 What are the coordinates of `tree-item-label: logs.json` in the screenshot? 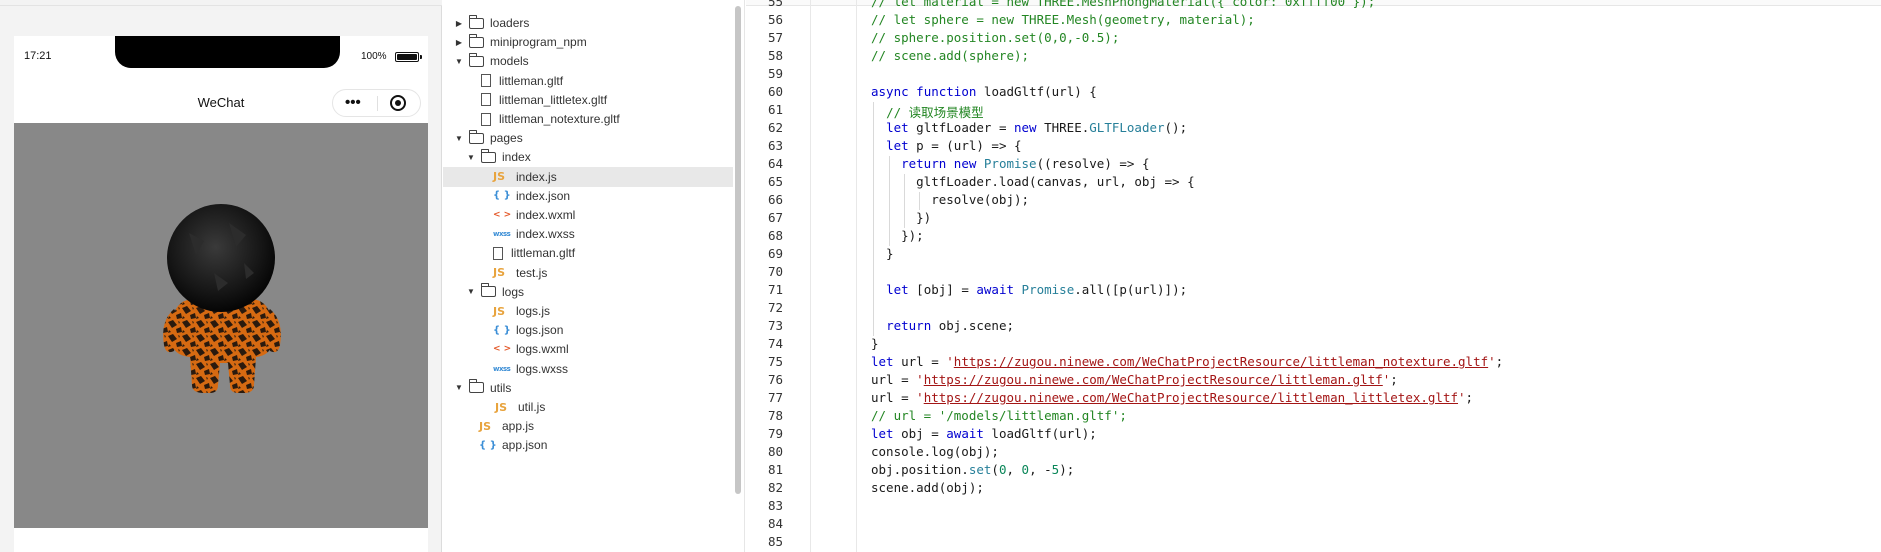 It's located at (540, 330).